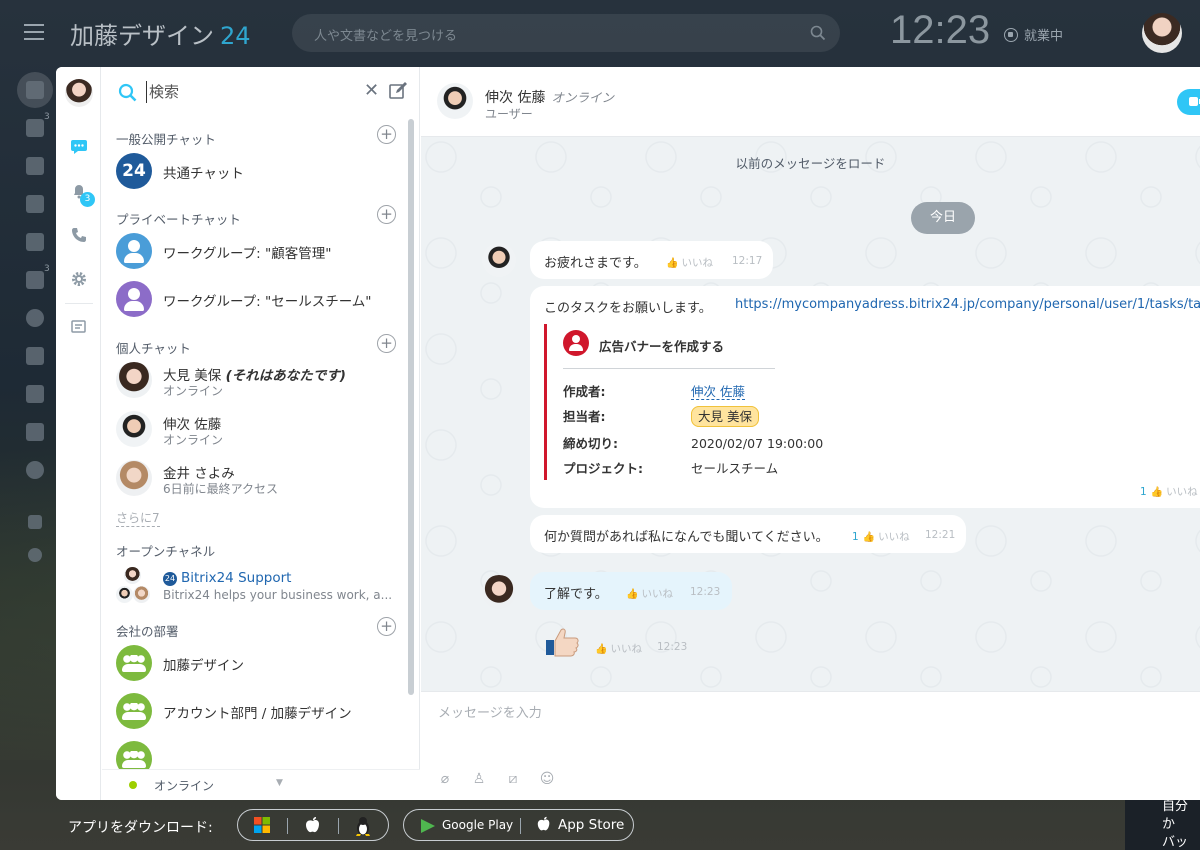 This screenshot has height=850, width=1200. What do you see at coordinates (35, 280) in the screenshot?
I see `calendar-icon` at bounding box center [35, 280].